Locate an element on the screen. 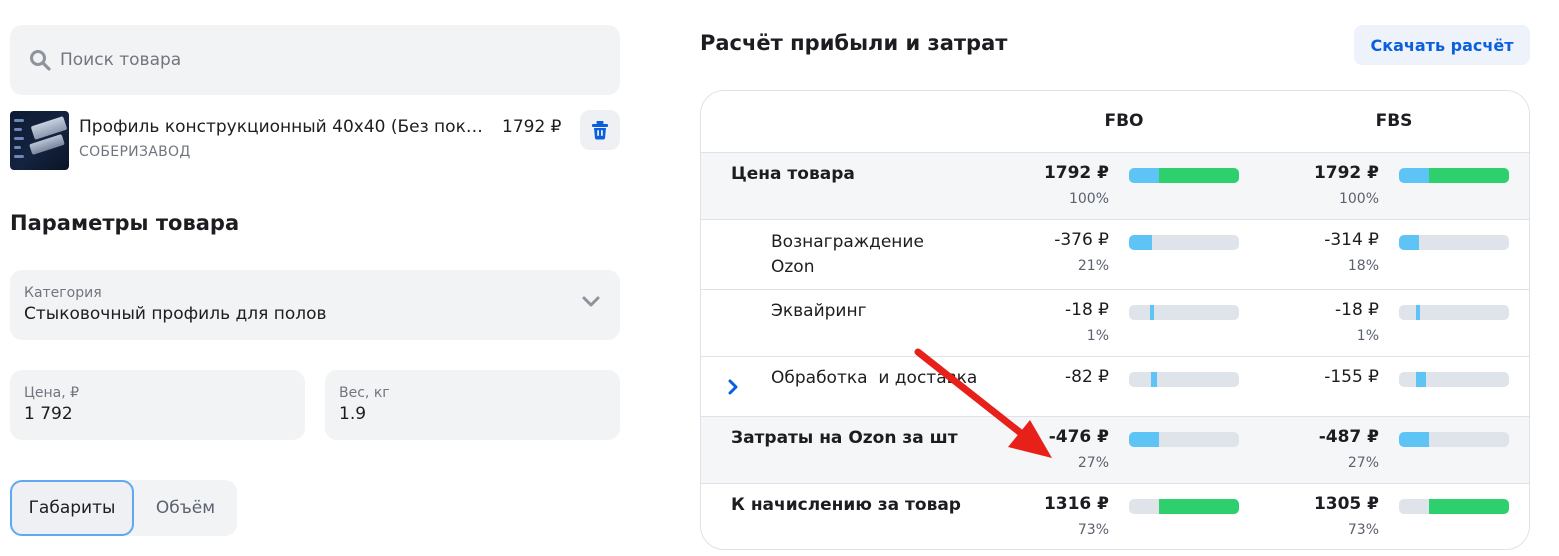 The height and width of the screenshot is (556, 1559). product-thumbnail is located at coordinates (39, 140).